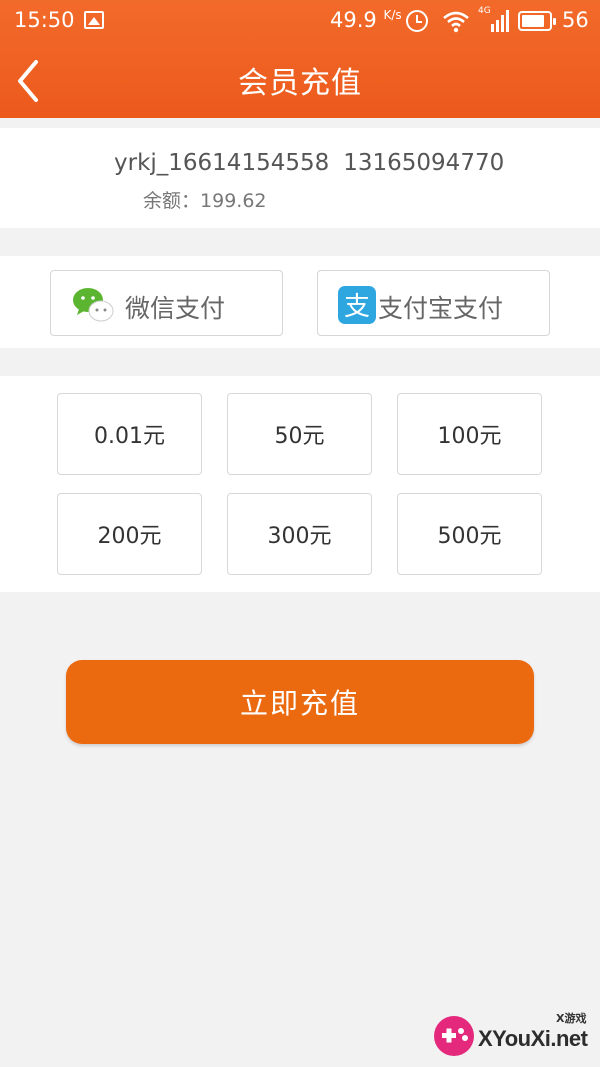 The height and width of the screenshot is (1067, 600). I want to click on alarm-icon, so click(417, 21).